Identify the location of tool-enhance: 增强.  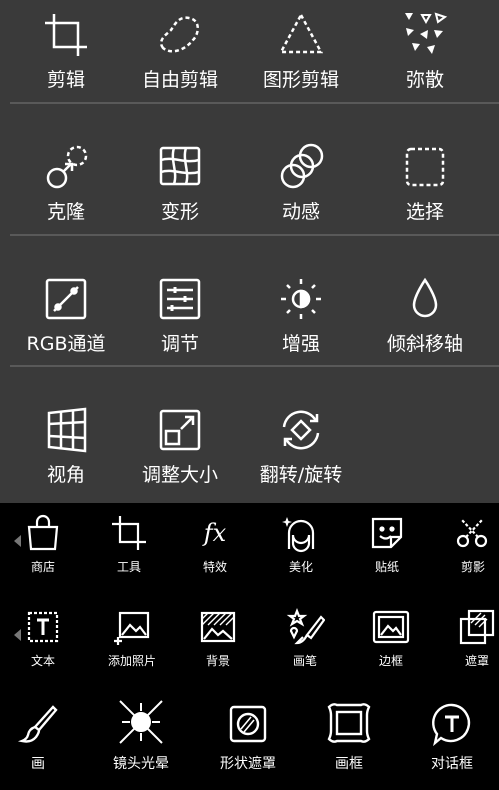
(301, 329).